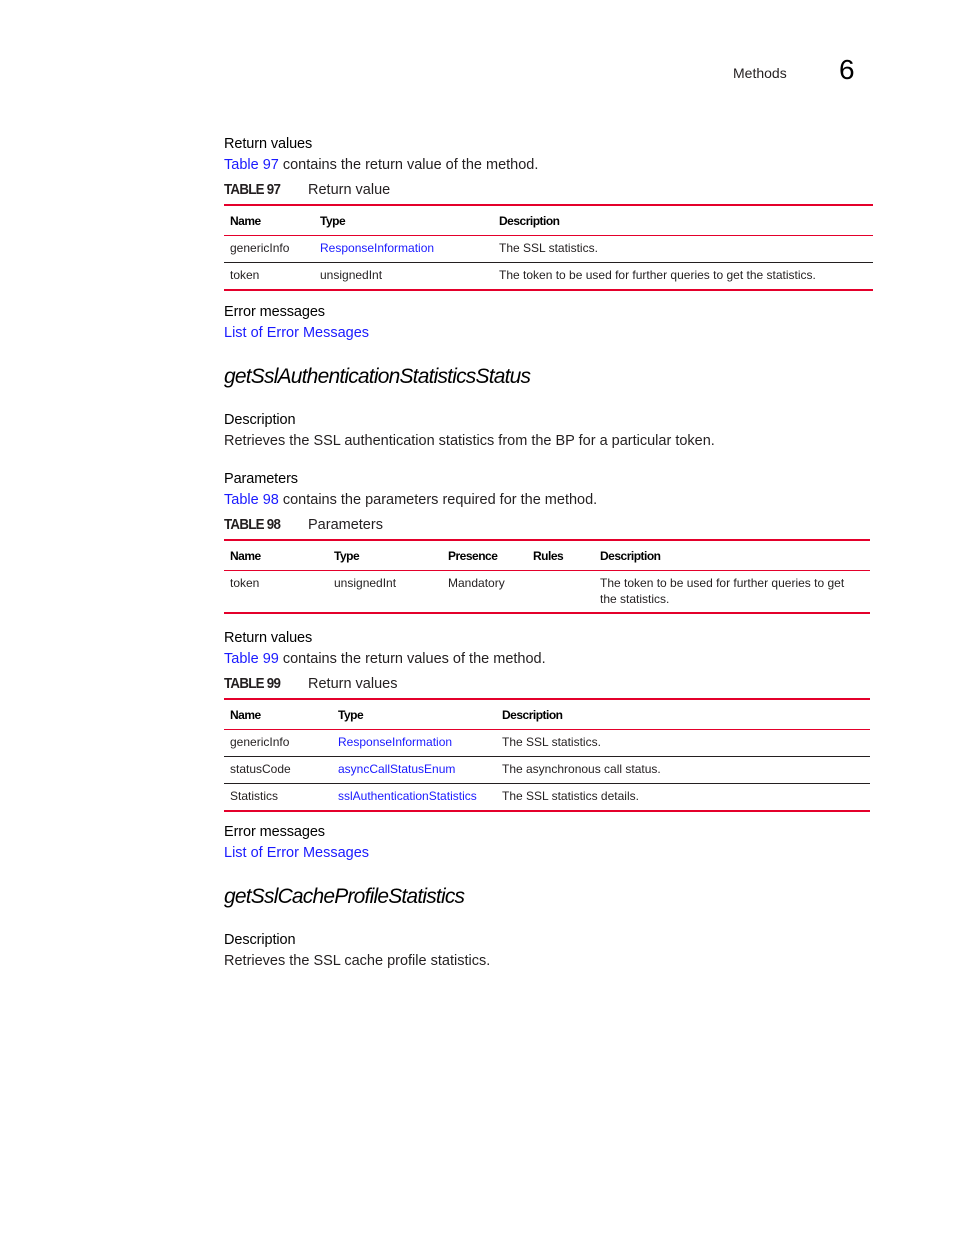 The width and height of the screenshot is (954, 1235). I want to click on table-99-caption: TABLE 99 Return values, so click(310, 684).